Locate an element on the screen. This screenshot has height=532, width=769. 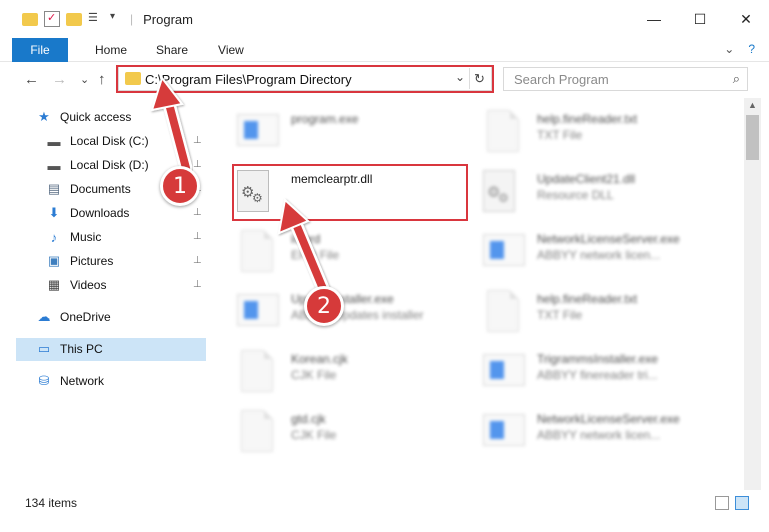
sidebar-item-label: Downloads is located at coordinates (100, 213).